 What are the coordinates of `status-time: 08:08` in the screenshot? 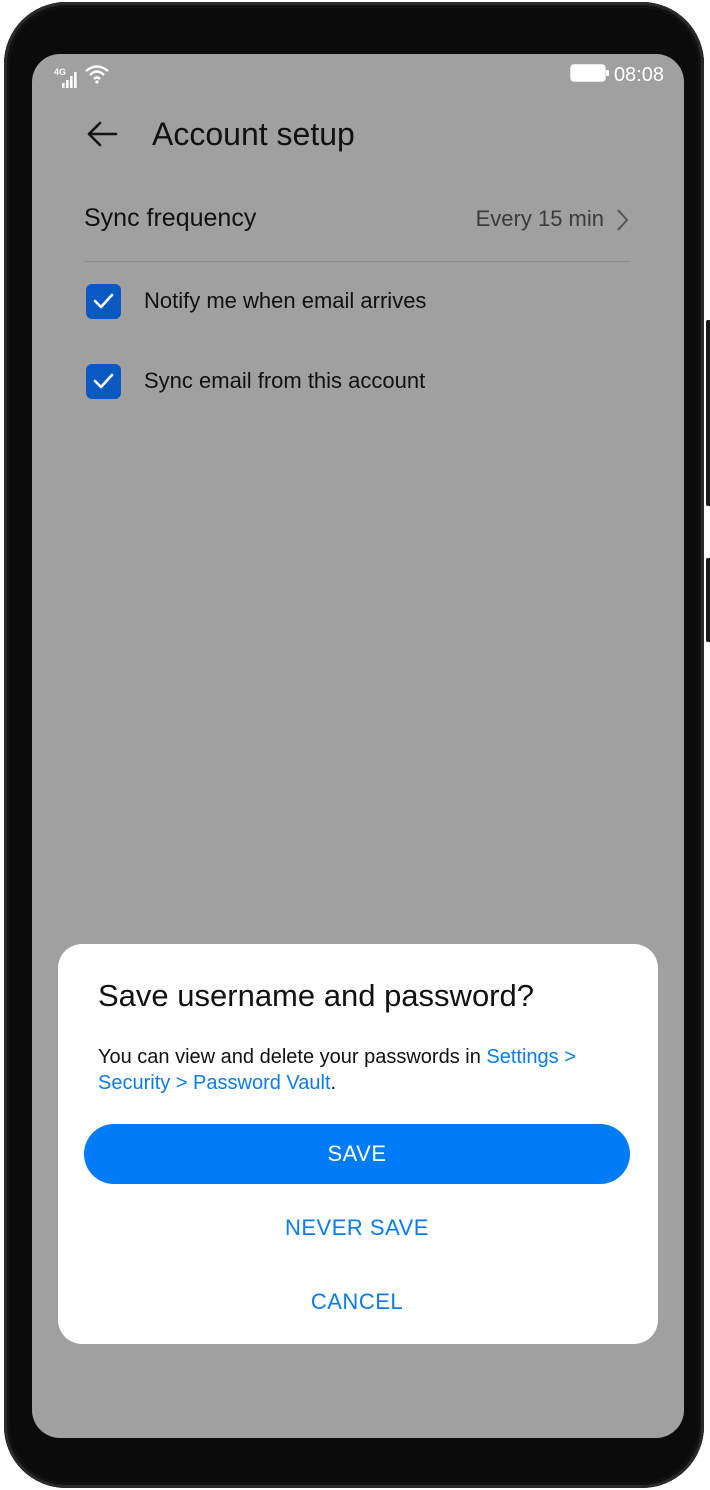 It's located at (638, 75).